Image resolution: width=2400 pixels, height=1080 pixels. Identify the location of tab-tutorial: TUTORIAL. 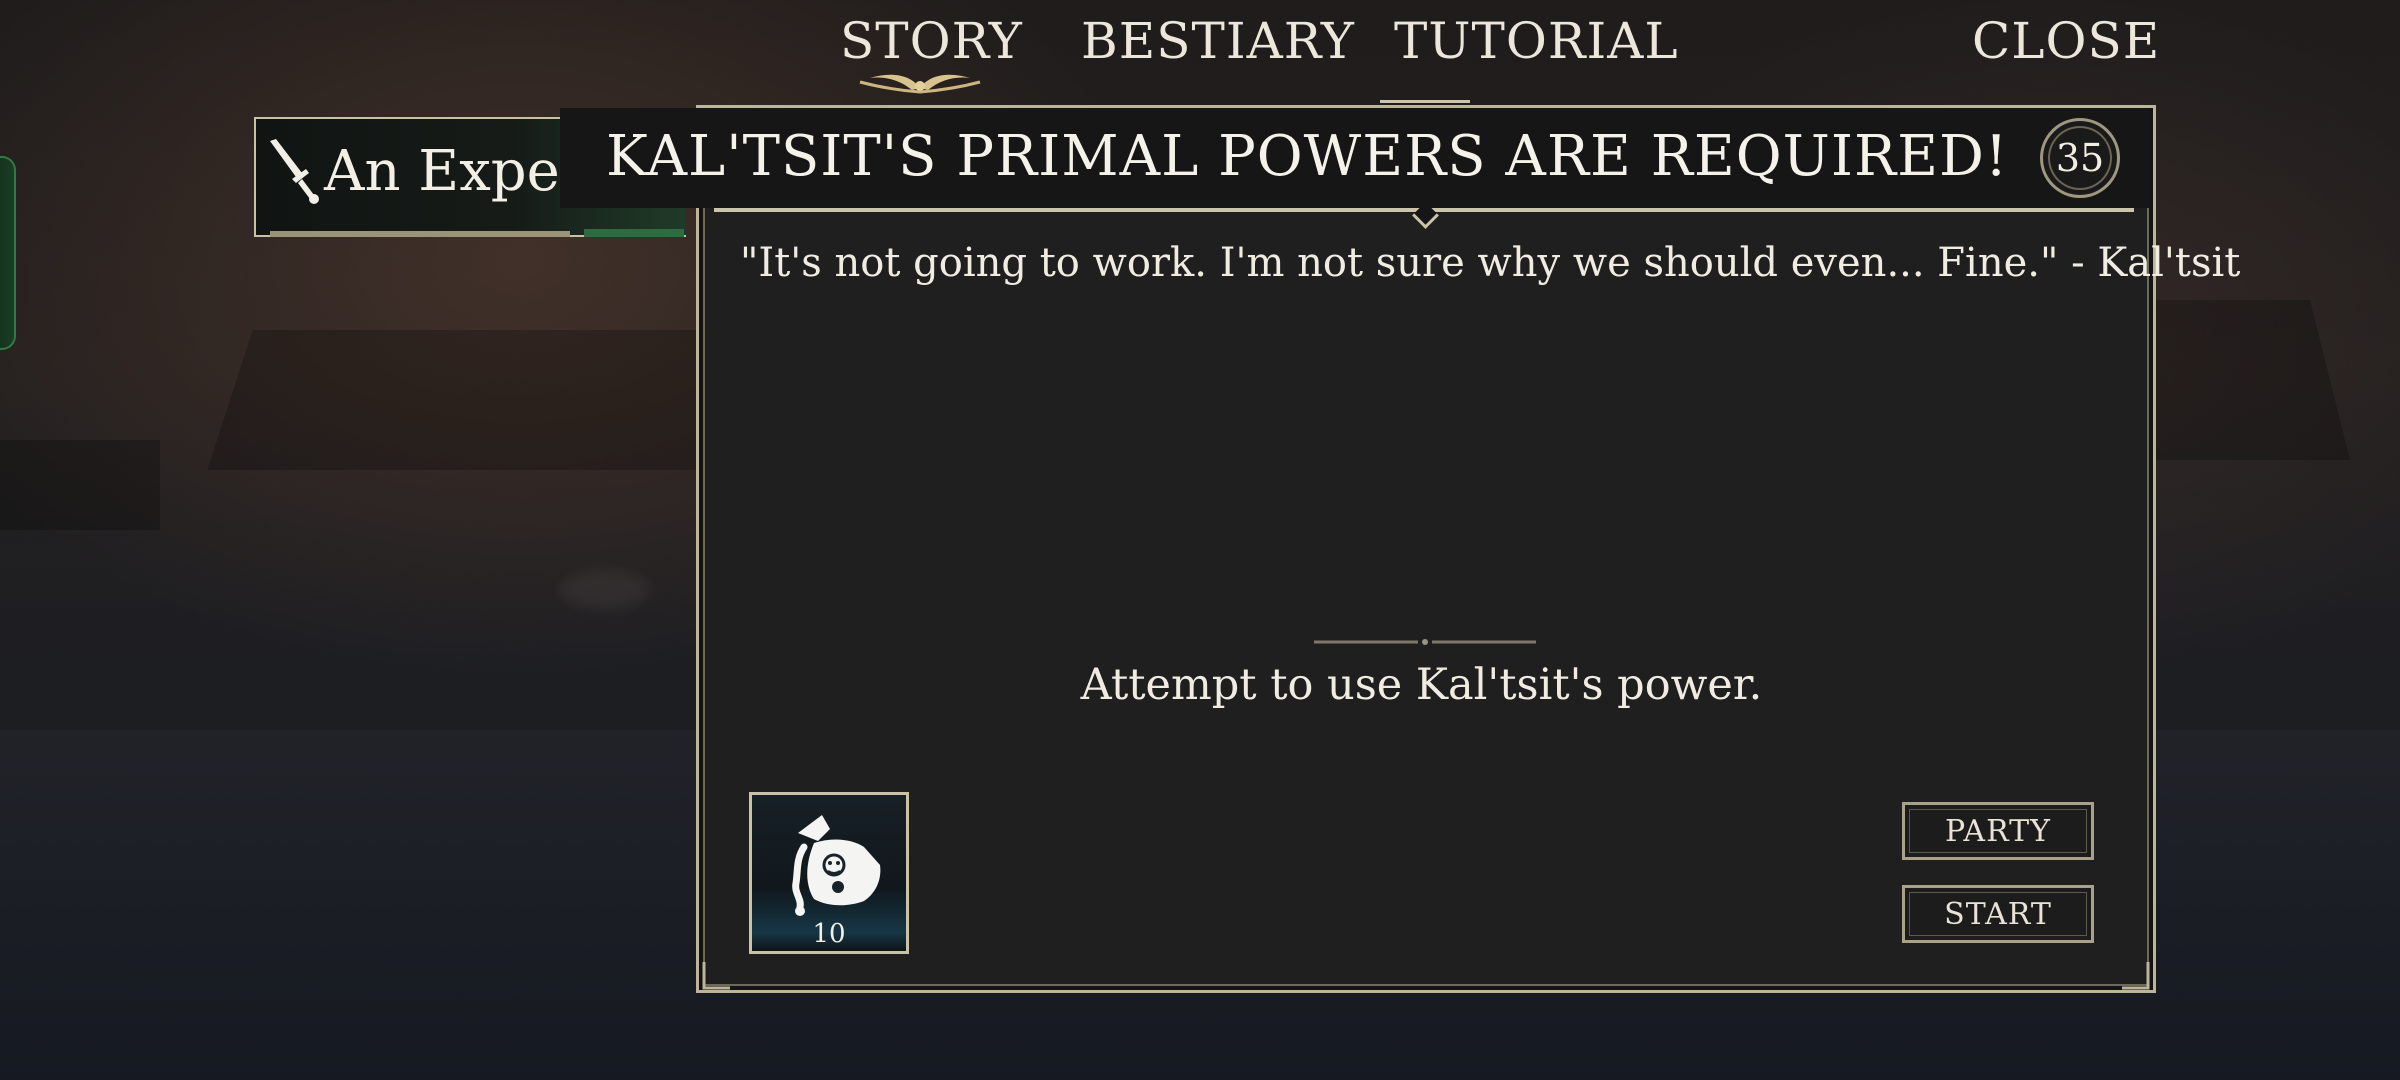
(1536, 41).